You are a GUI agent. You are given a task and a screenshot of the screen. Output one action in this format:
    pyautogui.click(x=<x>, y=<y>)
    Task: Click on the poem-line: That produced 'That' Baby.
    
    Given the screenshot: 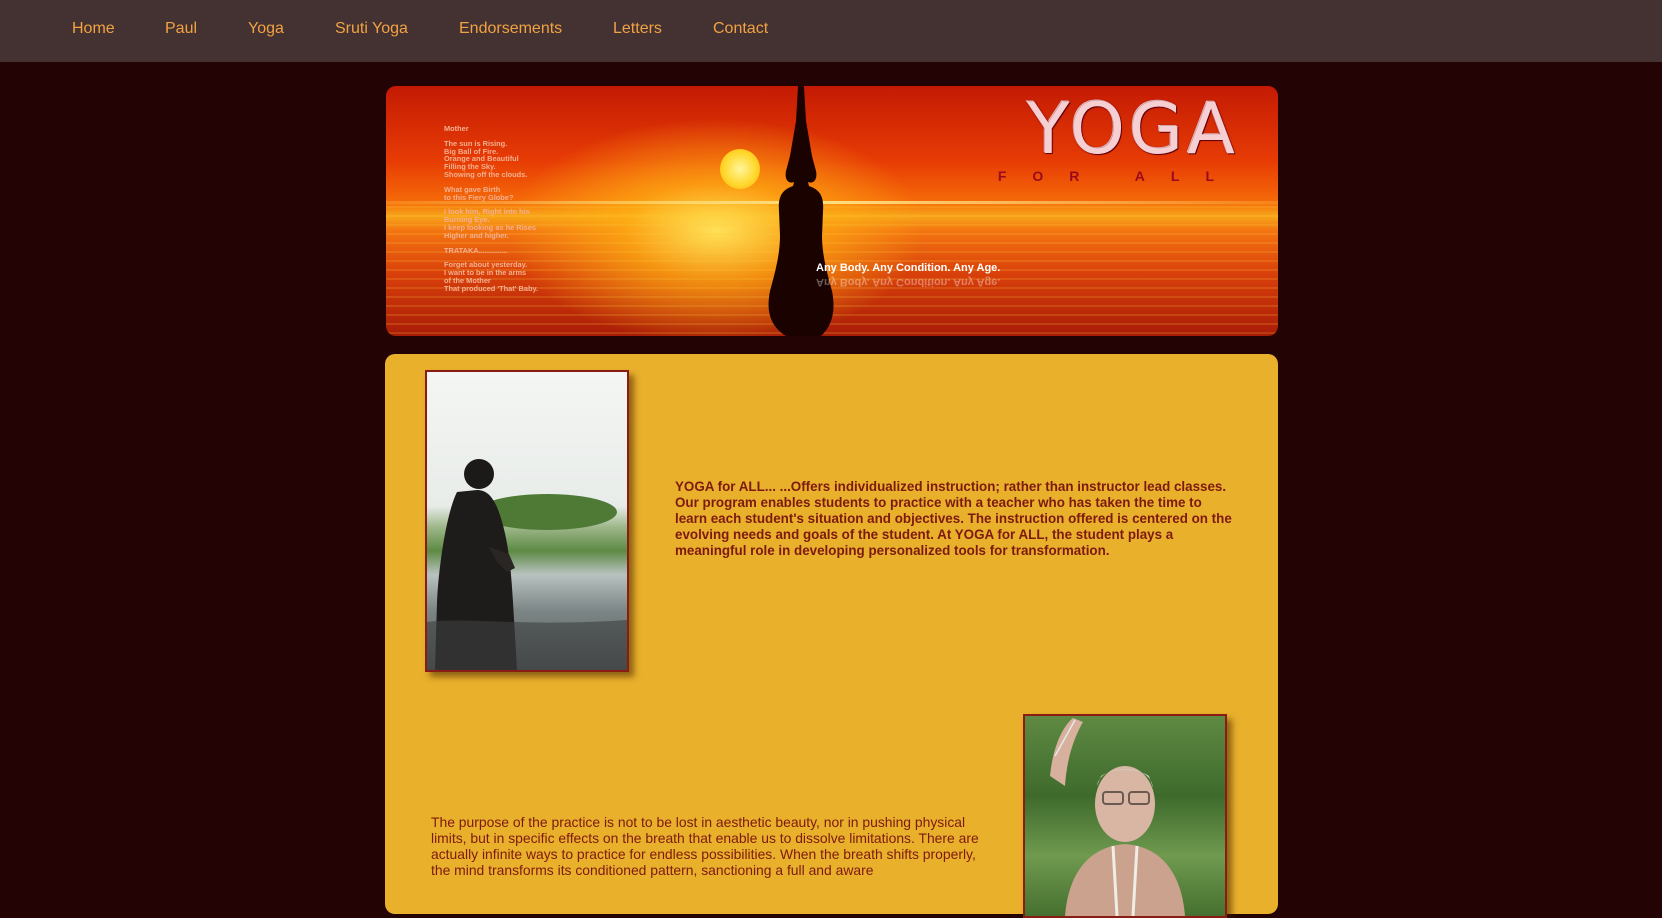 What is the action you would take?
    pyautogui.click(x=491, y=288)
    